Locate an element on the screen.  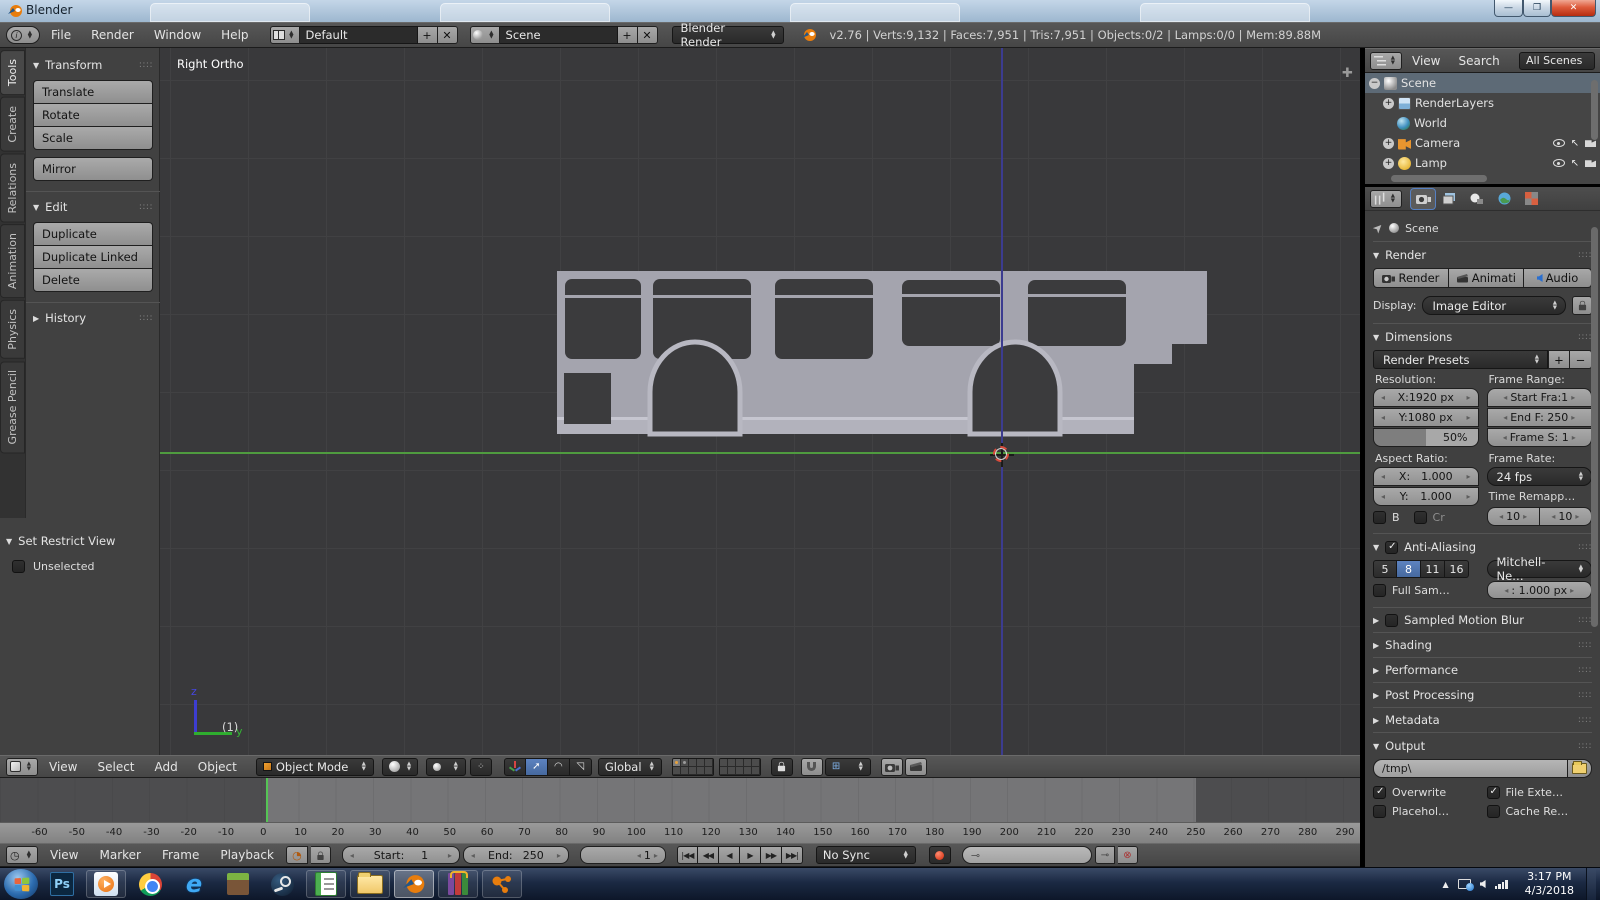
menu-file: File is located at coordinates (61, 35).